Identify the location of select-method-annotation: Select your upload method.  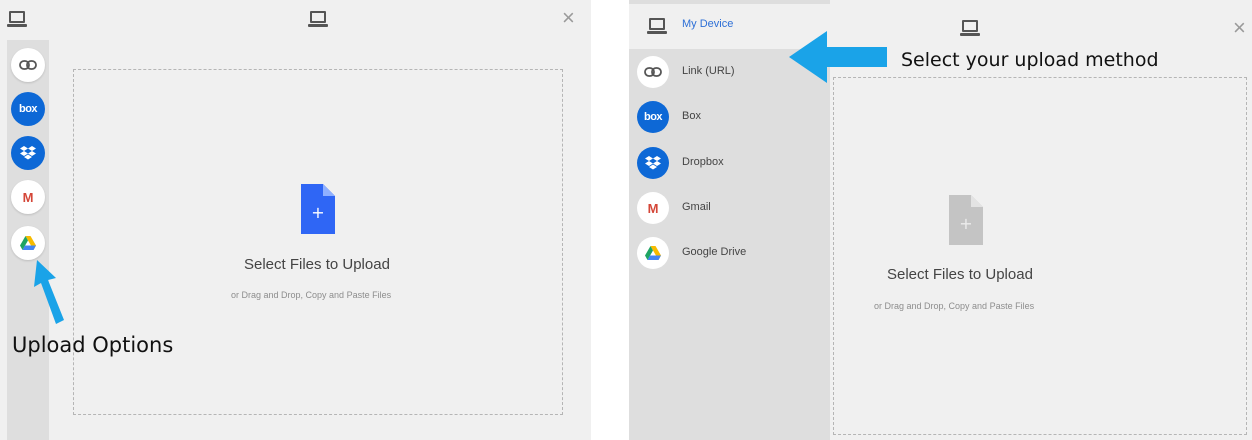
(1030, 60).